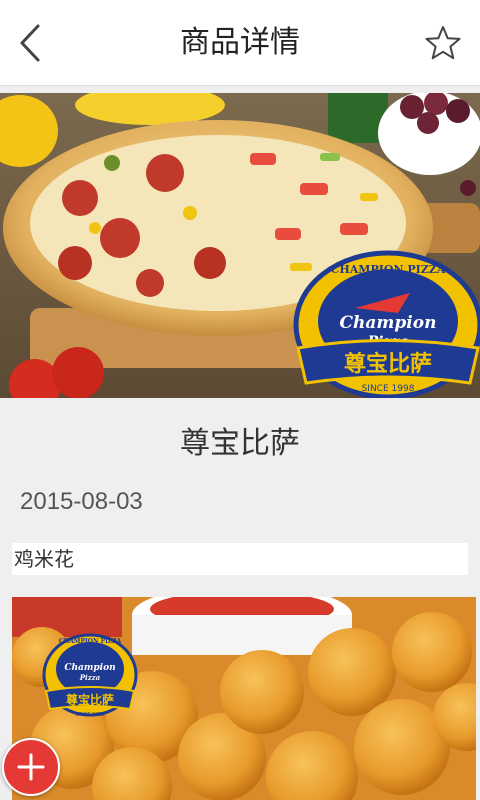 This screenshot has height=800, width=480. I want to click on chevron-left-icon, so click(30, 43).